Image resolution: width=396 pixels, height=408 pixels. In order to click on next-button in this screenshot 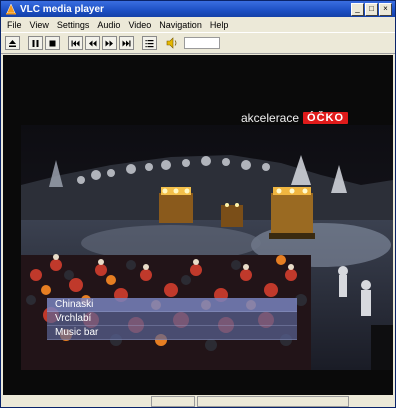, I will do `click(126, 43)`.